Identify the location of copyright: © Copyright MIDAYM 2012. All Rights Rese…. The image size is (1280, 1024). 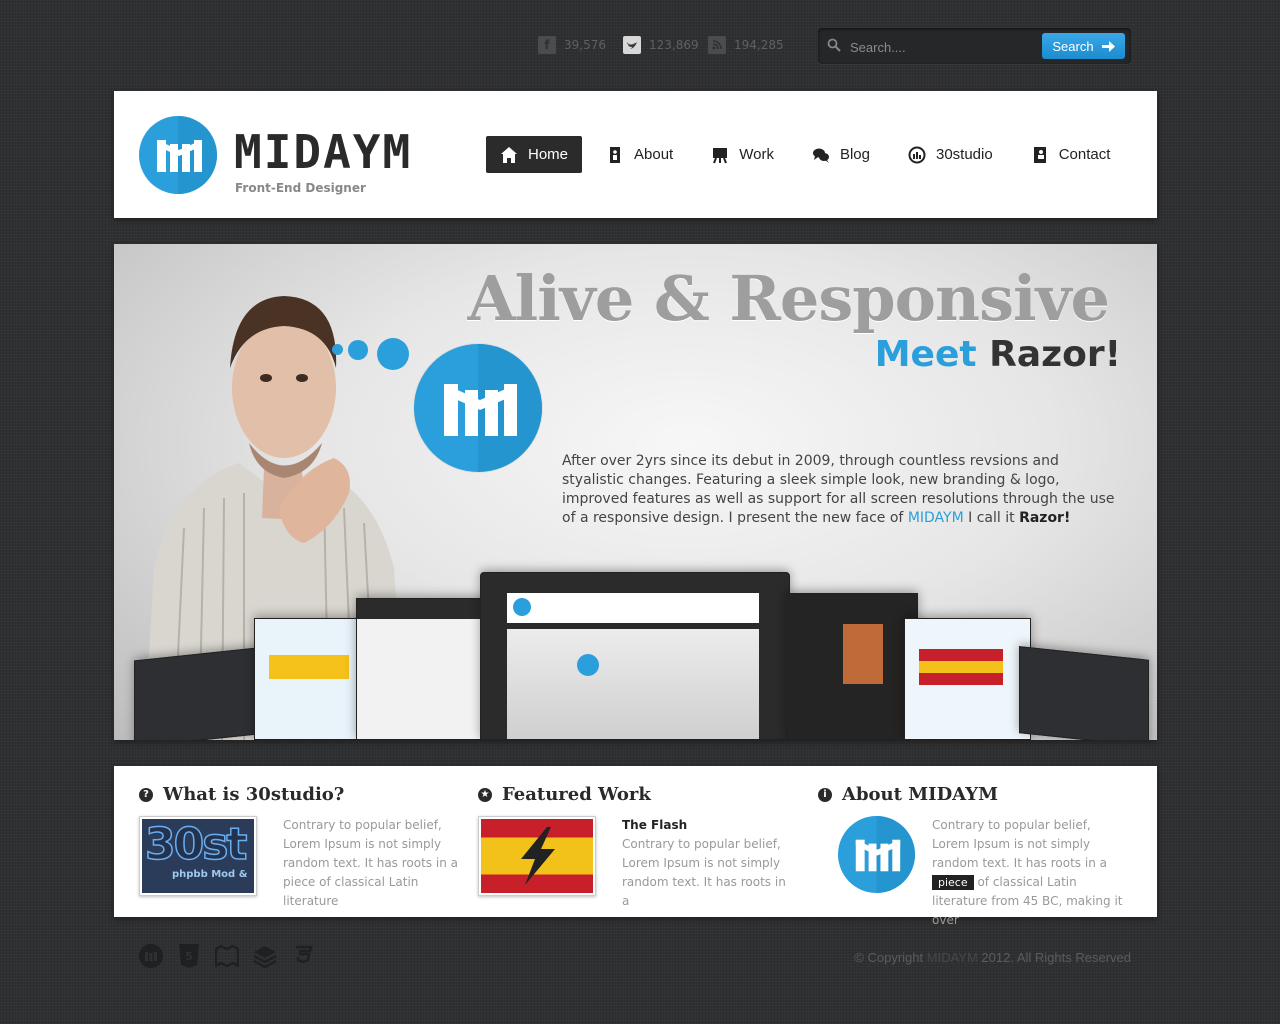
(992, 957).